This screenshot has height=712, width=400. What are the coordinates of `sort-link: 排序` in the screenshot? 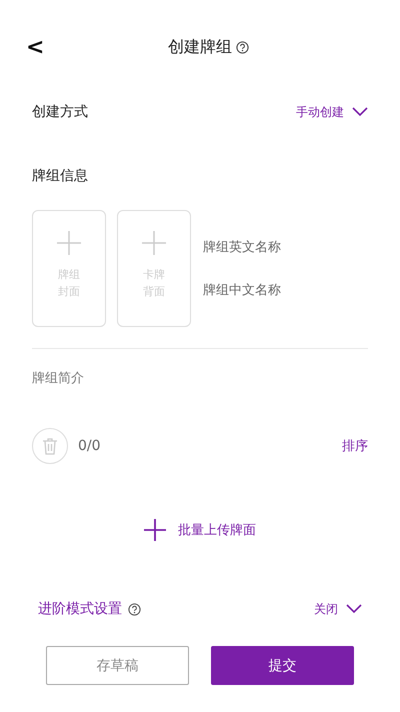 It's located at (355, 446).